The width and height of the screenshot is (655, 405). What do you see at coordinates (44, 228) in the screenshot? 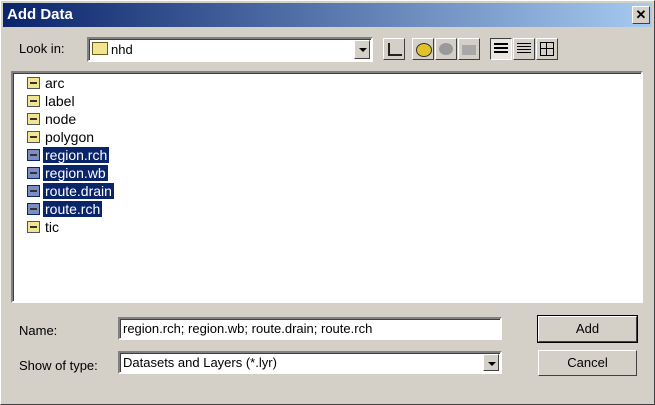
I see `list-item: tic` at bounding box center [44, 228].